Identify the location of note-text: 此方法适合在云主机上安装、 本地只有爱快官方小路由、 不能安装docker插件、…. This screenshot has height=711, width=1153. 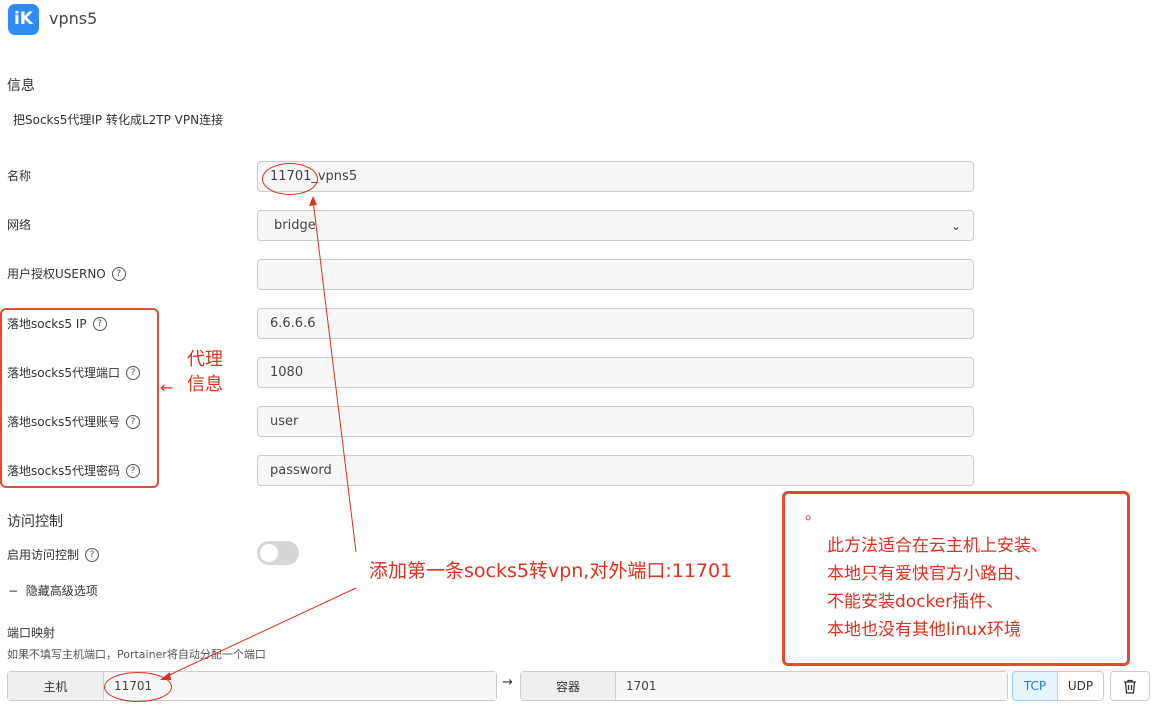
(937, 588).